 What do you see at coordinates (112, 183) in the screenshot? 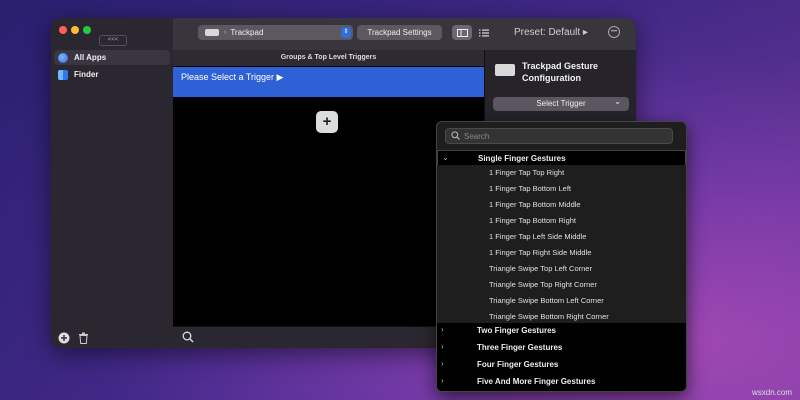
I see `sidebar: <<< All Apps Finder` at bounding box center [112, 183].